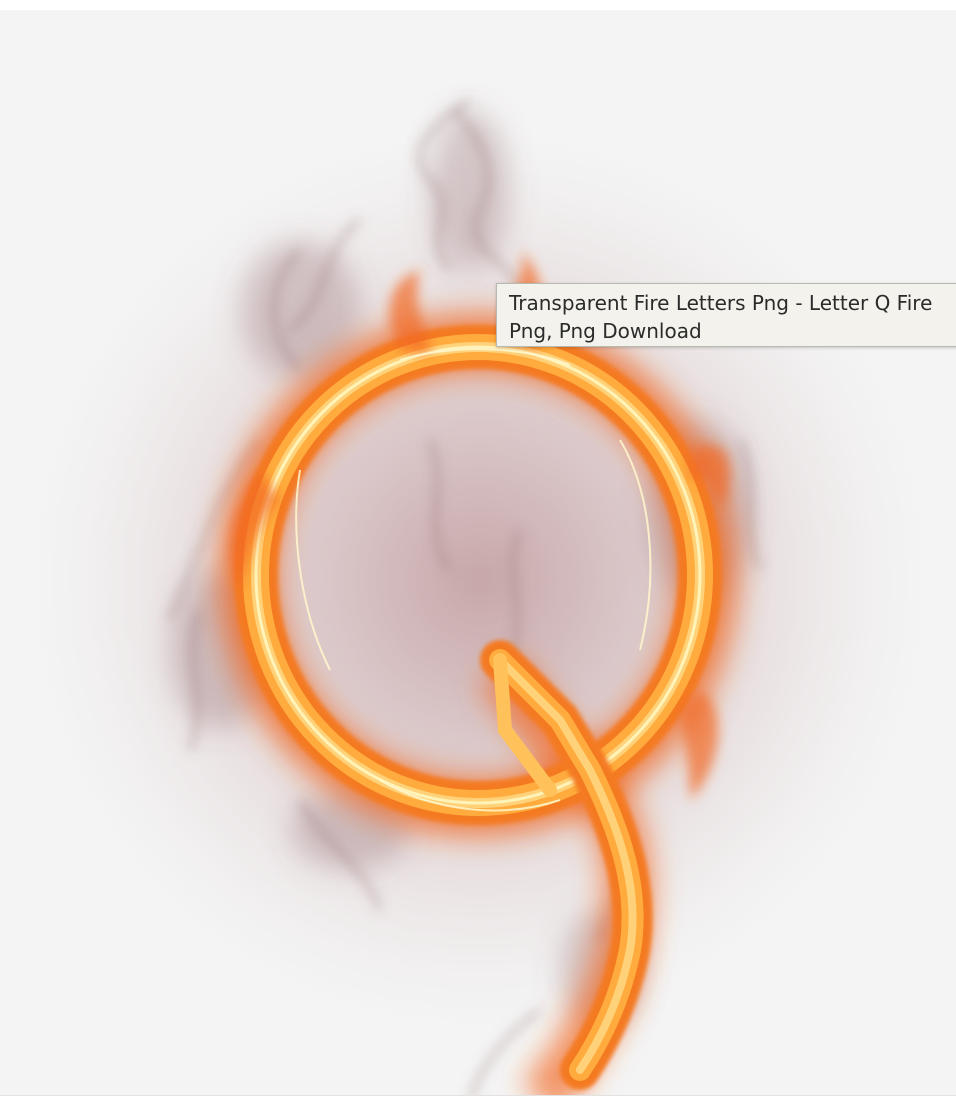  Describe the element at coordinates (478, 5) in the screenshot. I see `top-border` at that location.